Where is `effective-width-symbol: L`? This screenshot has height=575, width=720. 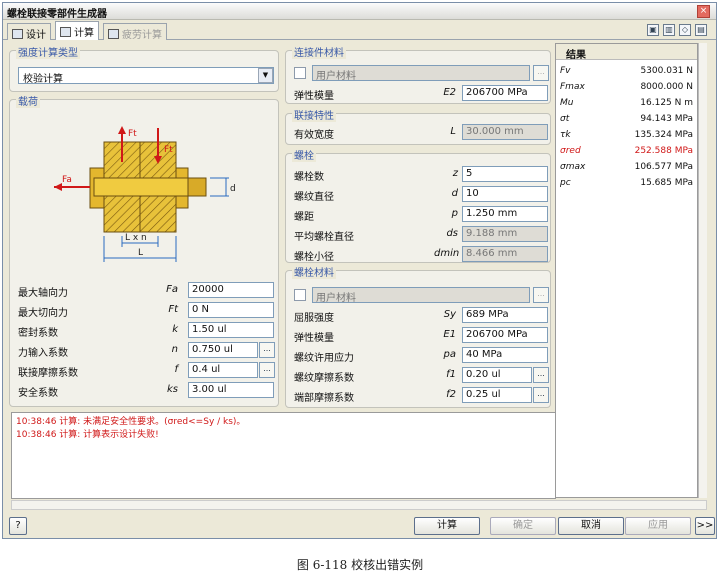 effective-width-symbol: L is located at coordinates (453, 131).